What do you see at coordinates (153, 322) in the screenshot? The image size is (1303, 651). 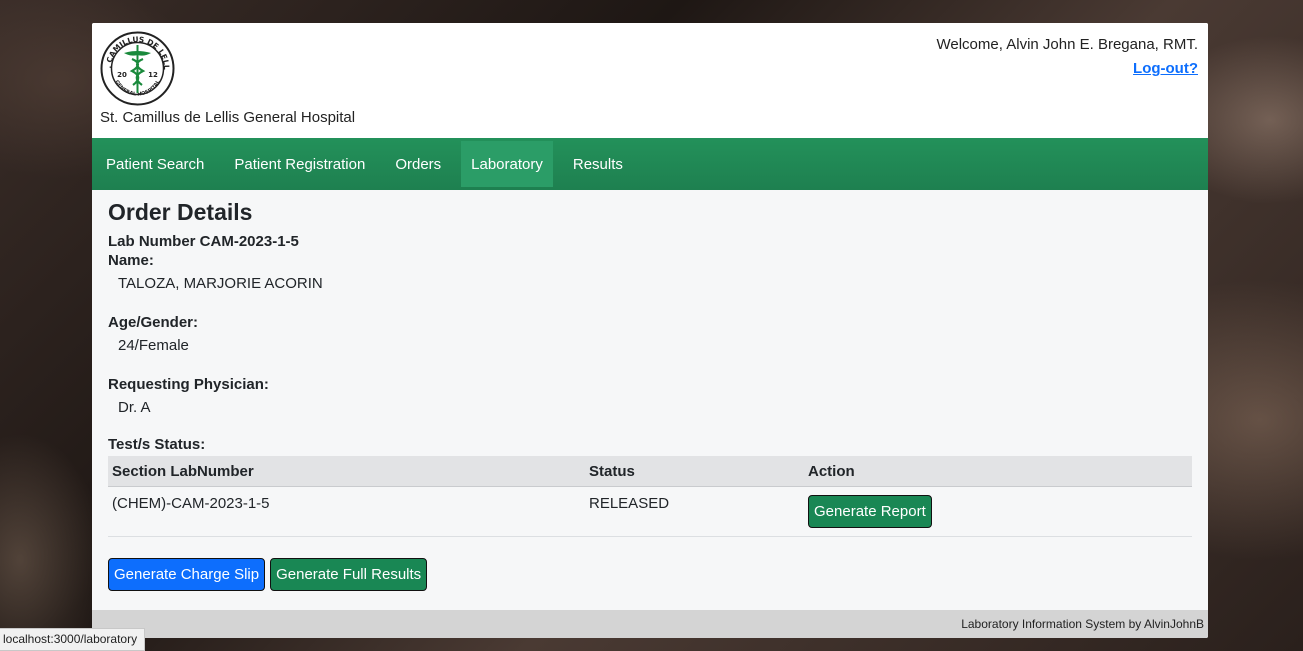 I see `age-gender-label: Age/Gender:` at bounding box center [153, 322].